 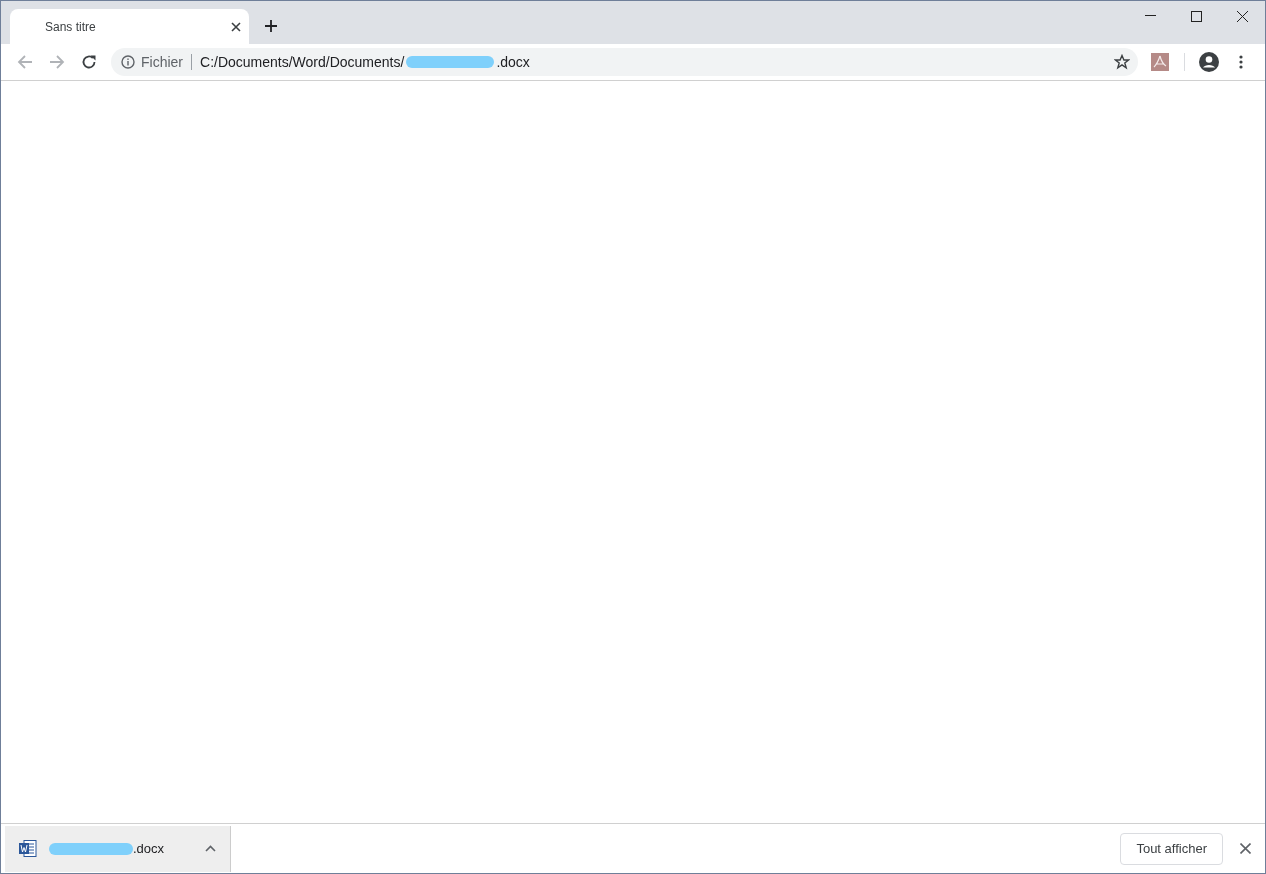 I want to click on download-item: .docx, so click(x=118, y=848).